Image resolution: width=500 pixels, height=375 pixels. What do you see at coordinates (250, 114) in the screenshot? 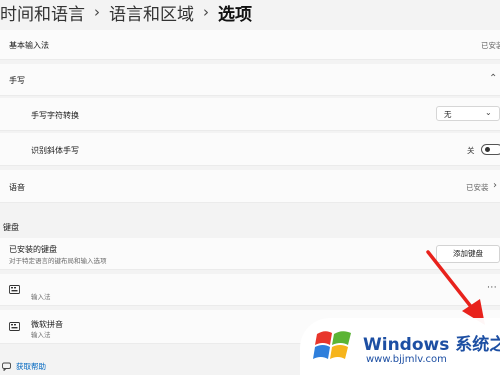
I see `handwriting-convert-row: 手写字符转换 无 ⌄` at bounding box center [250, 114].